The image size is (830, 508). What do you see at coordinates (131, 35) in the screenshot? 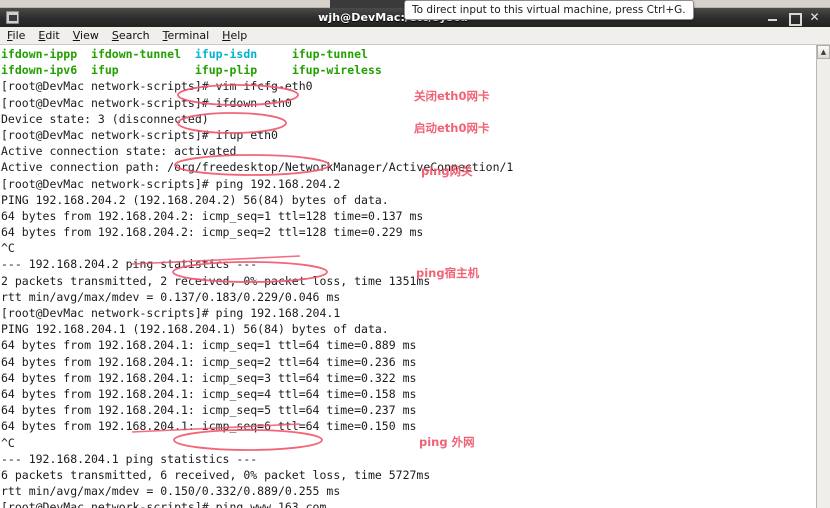
I see `menu-item-search: Search` at bounding box center [131, 35].